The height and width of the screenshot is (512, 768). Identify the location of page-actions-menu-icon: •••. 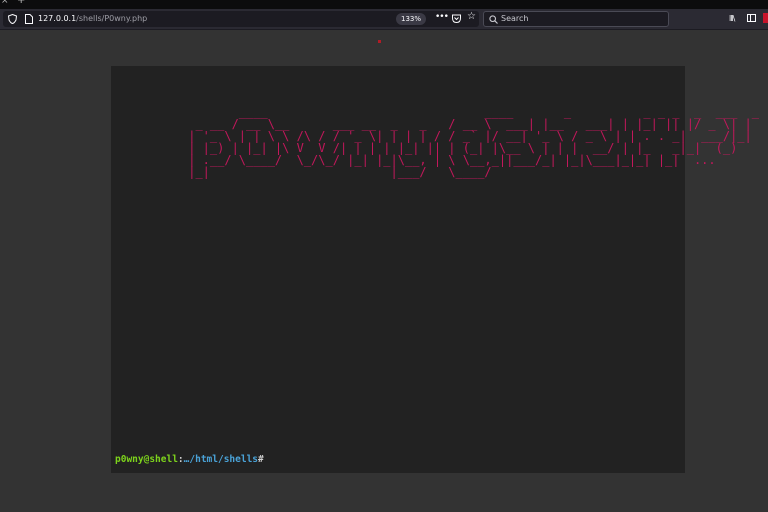
(442, 17).